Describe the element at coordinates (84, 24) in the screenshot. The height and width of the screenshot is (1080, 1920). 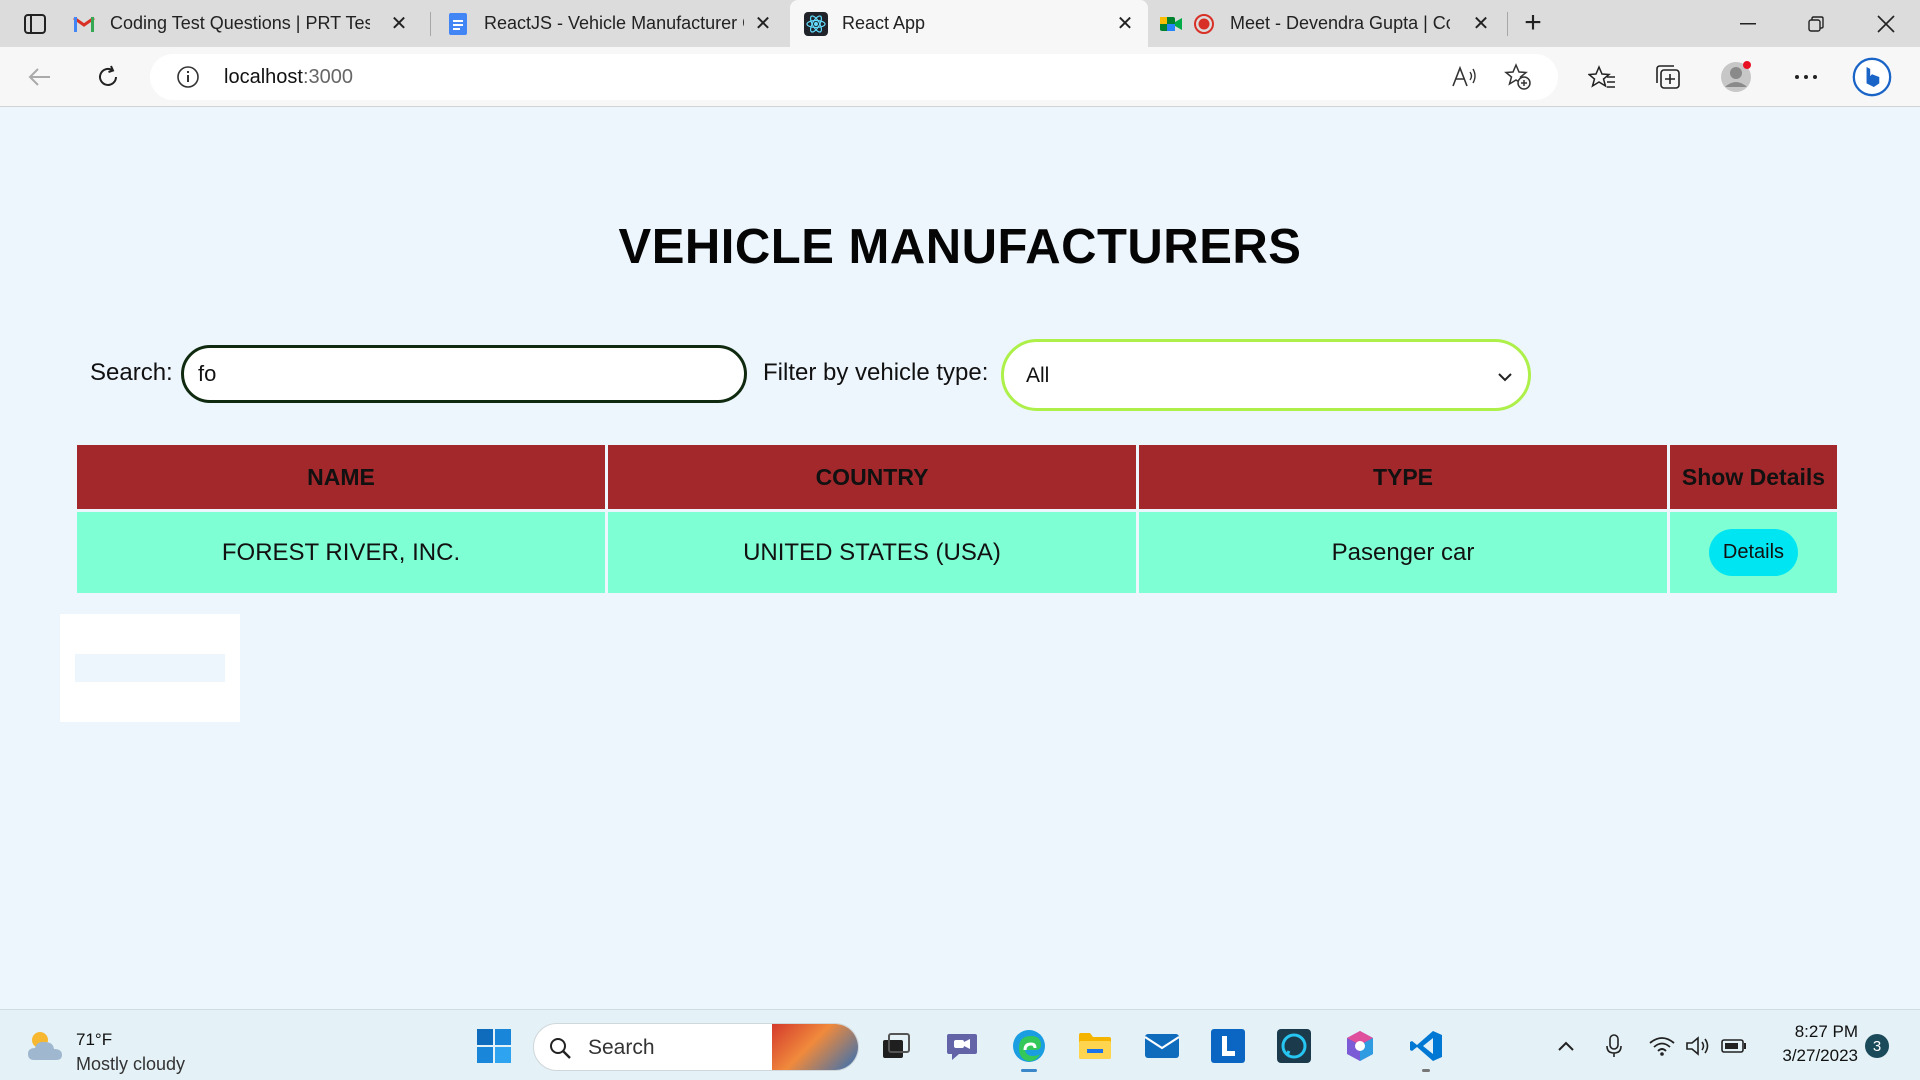
I see `gmail-icon` at that location.